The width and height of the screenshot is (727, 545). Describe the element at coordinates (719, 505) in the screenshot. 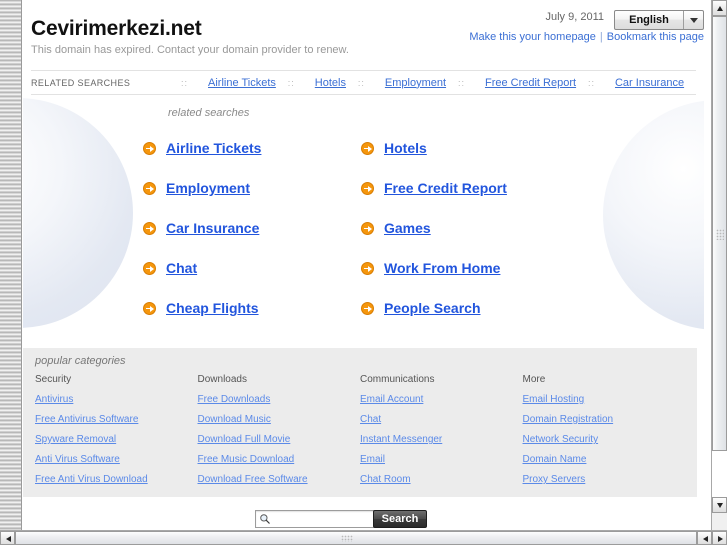

I see `scroll-down-button` at that location.